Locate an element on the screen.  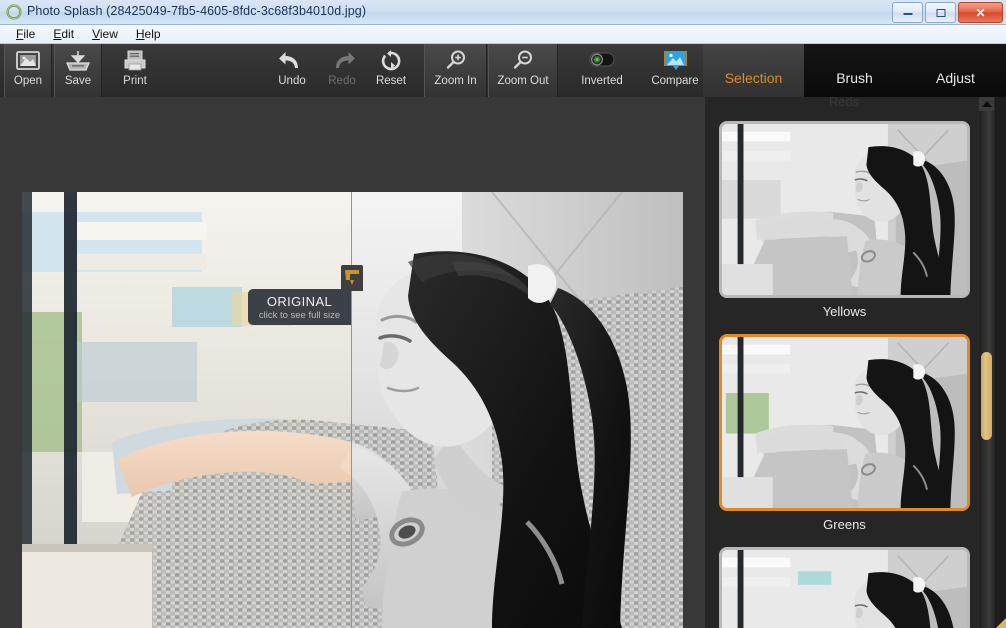
redo-button-label: Redo is located at coordinates (342, 81).